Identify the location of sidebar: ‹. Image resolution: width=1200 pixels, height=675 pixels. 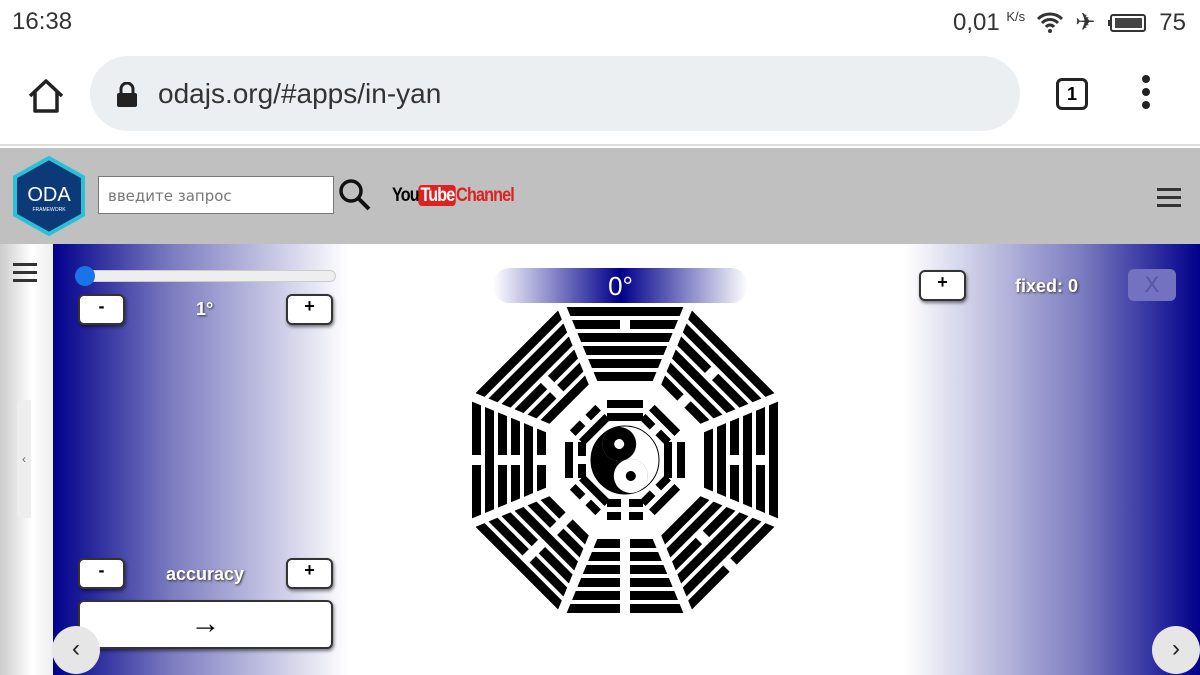
(26, 459).